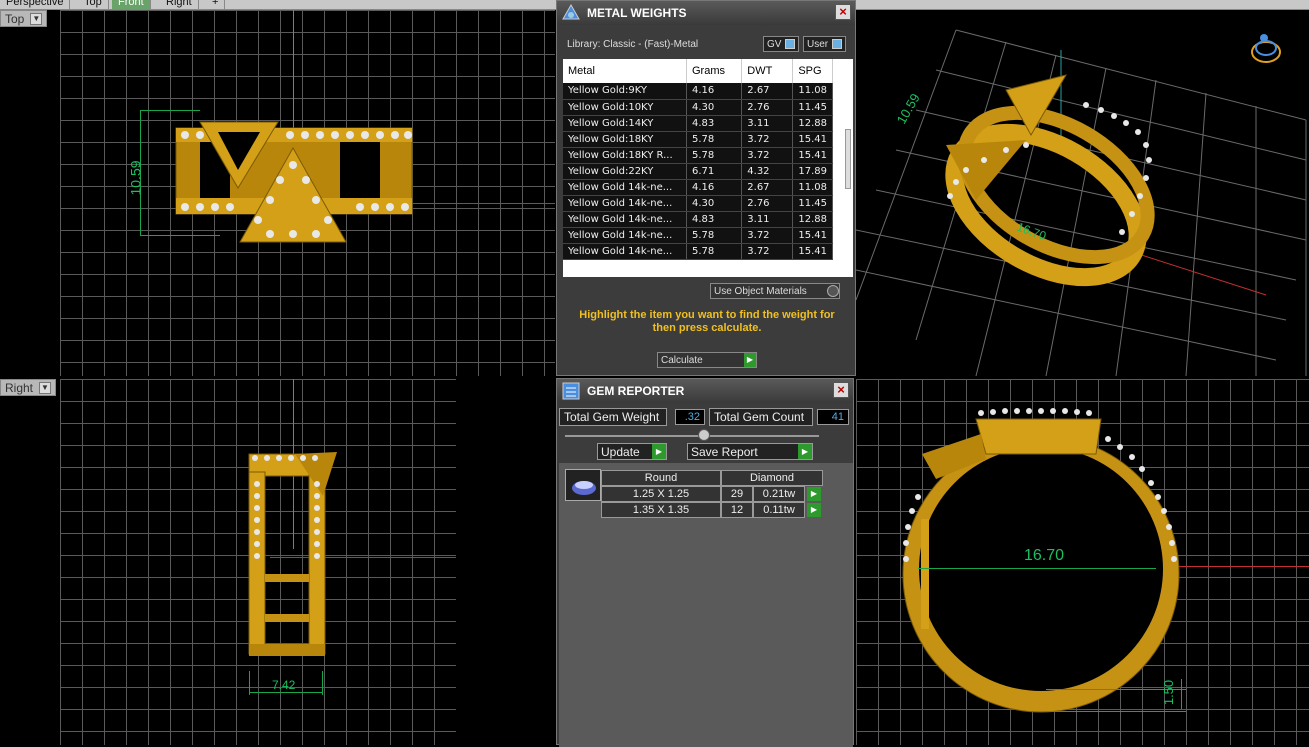  What do you see at coordinates (737, 510) in the screenshot?
I see `gem-count: 12` at bounding box center [737, 510].